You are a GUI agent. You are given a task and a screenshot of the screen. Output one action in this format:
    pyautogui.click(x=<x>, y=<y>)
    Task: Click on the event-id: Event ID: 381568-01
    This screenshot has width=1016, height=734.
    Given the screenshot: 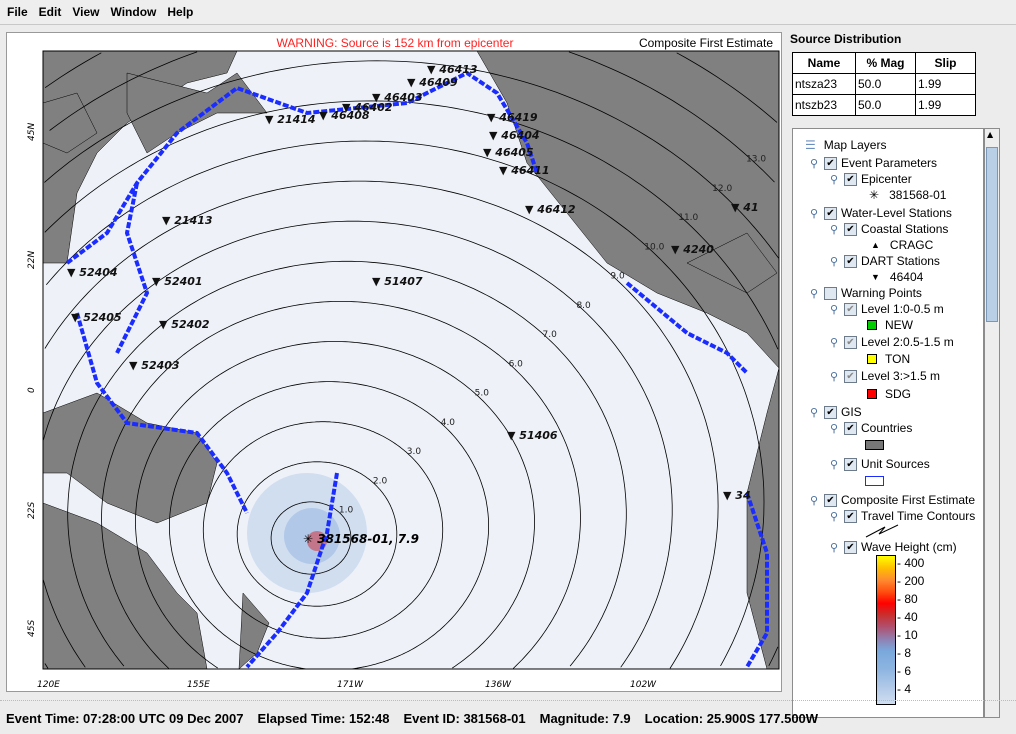 What is the action you would take?
    pyautogui.click(x=464, y=718)
    